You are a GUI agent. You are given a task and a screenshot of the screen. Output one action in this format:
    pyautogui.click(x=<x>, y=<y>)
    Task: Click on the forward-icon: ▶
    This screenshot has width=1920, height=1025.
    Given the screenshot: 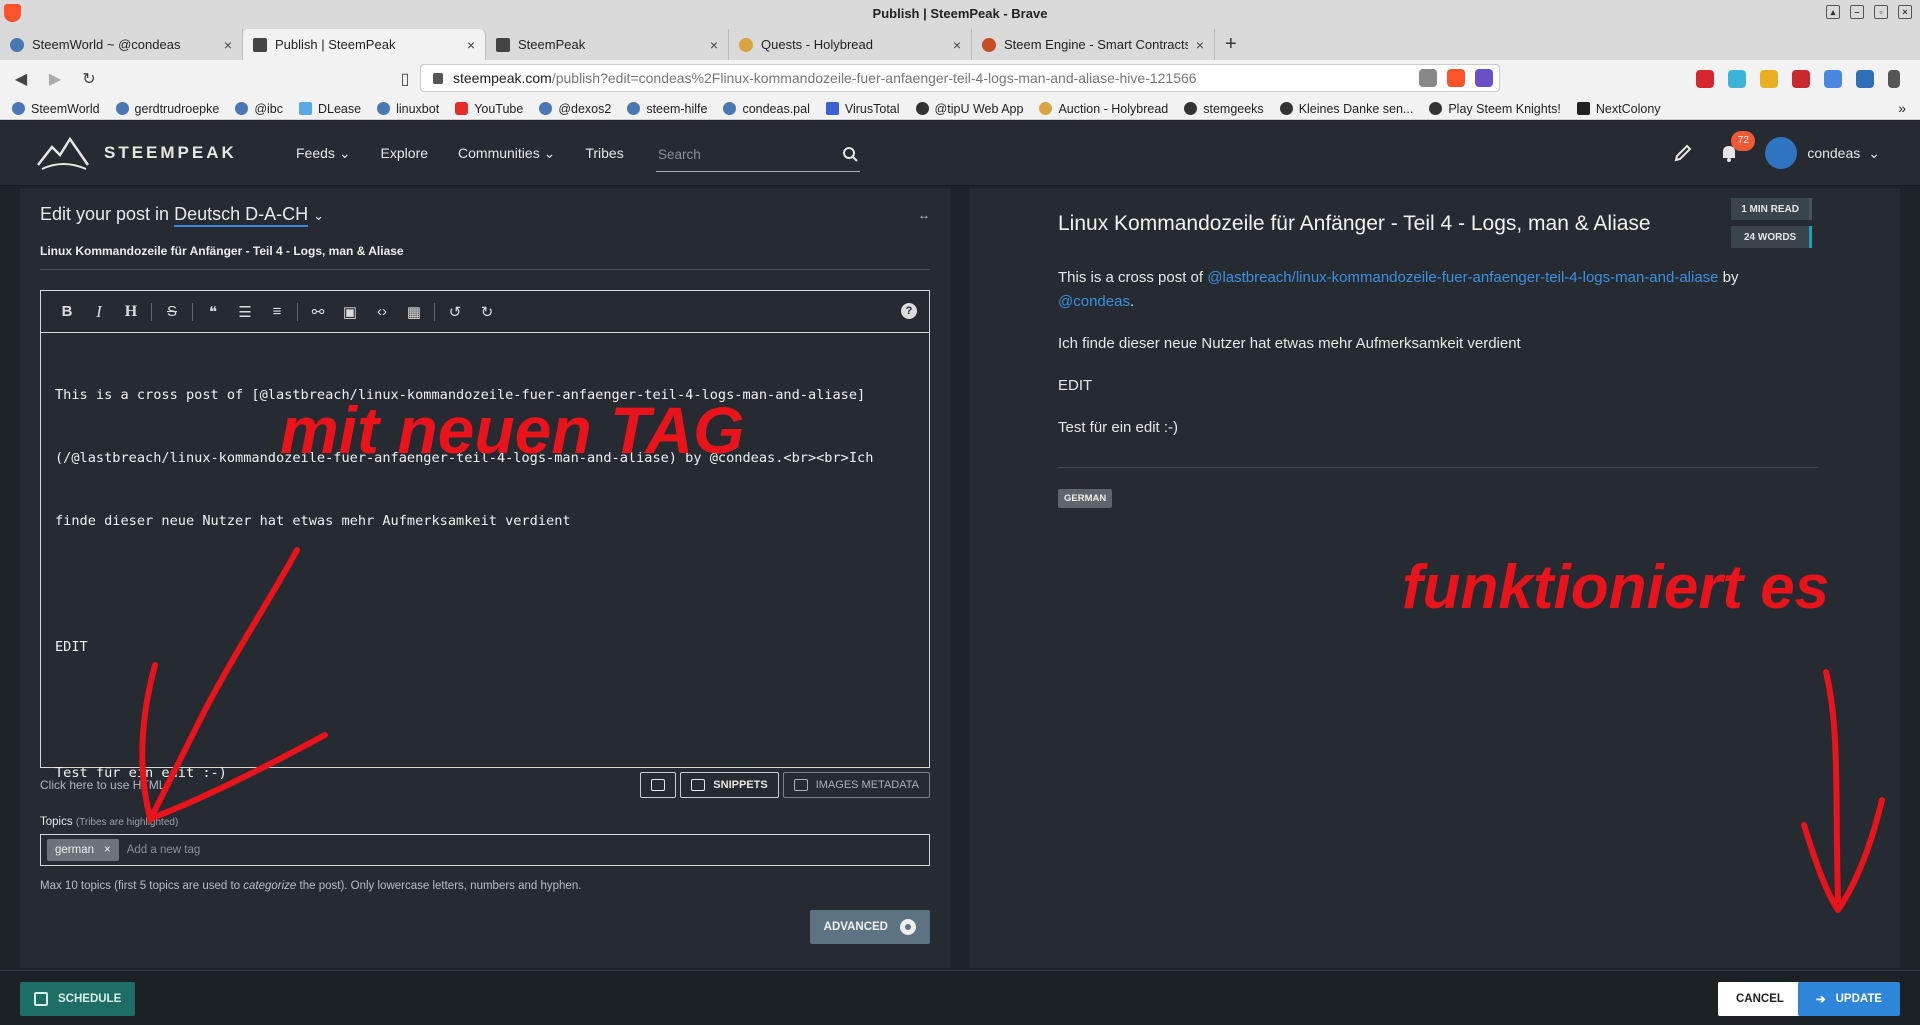 What is the action you would take?
    pyautogui.click(x=55, y=79)
    